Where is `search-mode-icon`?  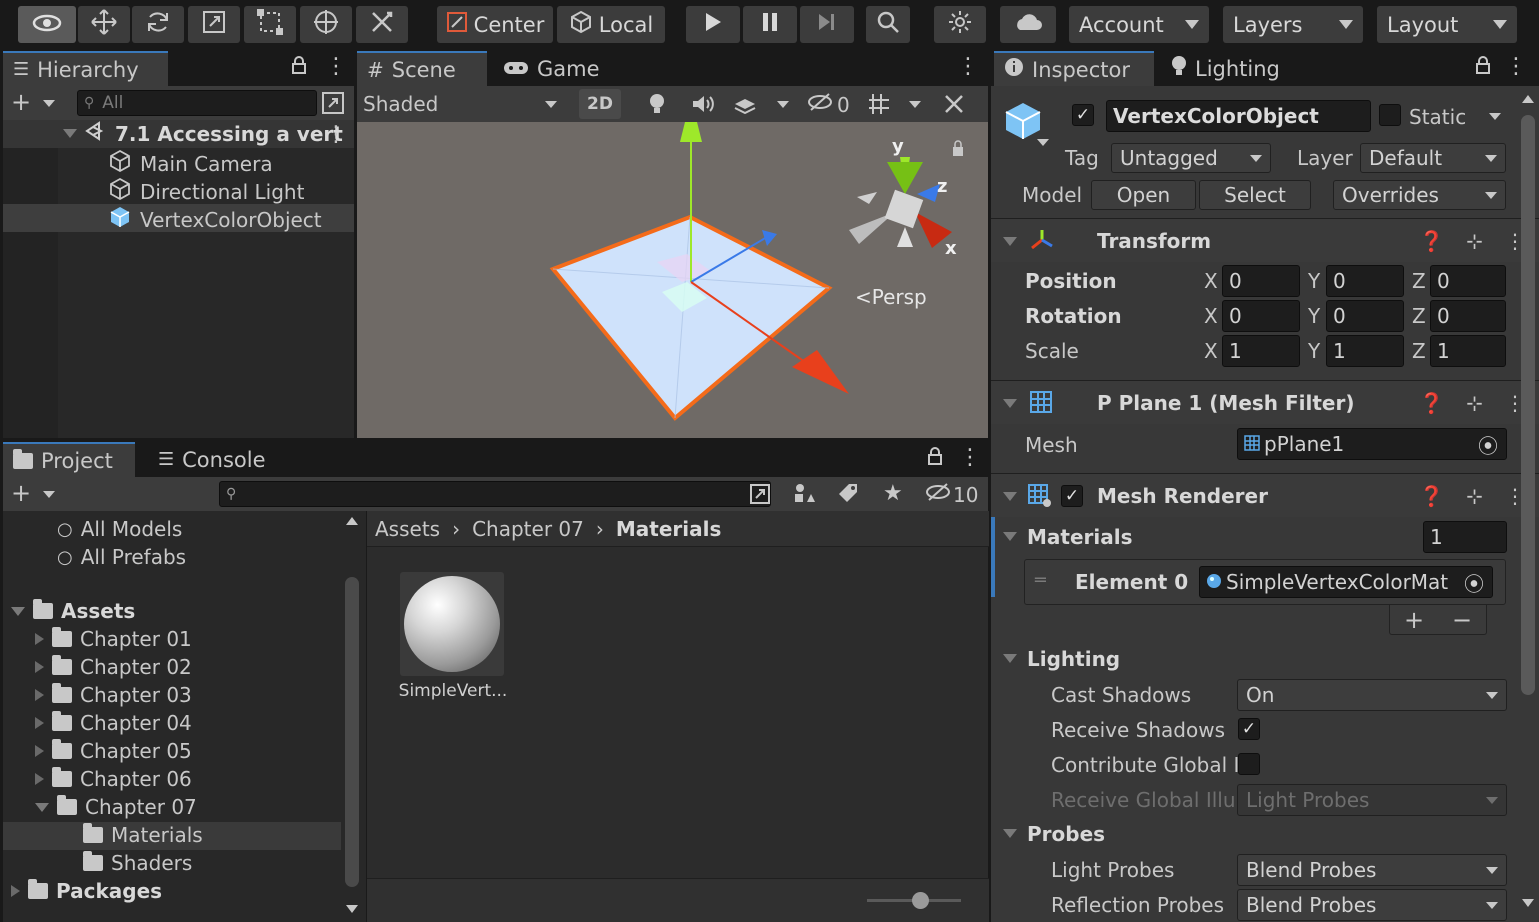 search-mode-icon is located at coordinates (760, 496).